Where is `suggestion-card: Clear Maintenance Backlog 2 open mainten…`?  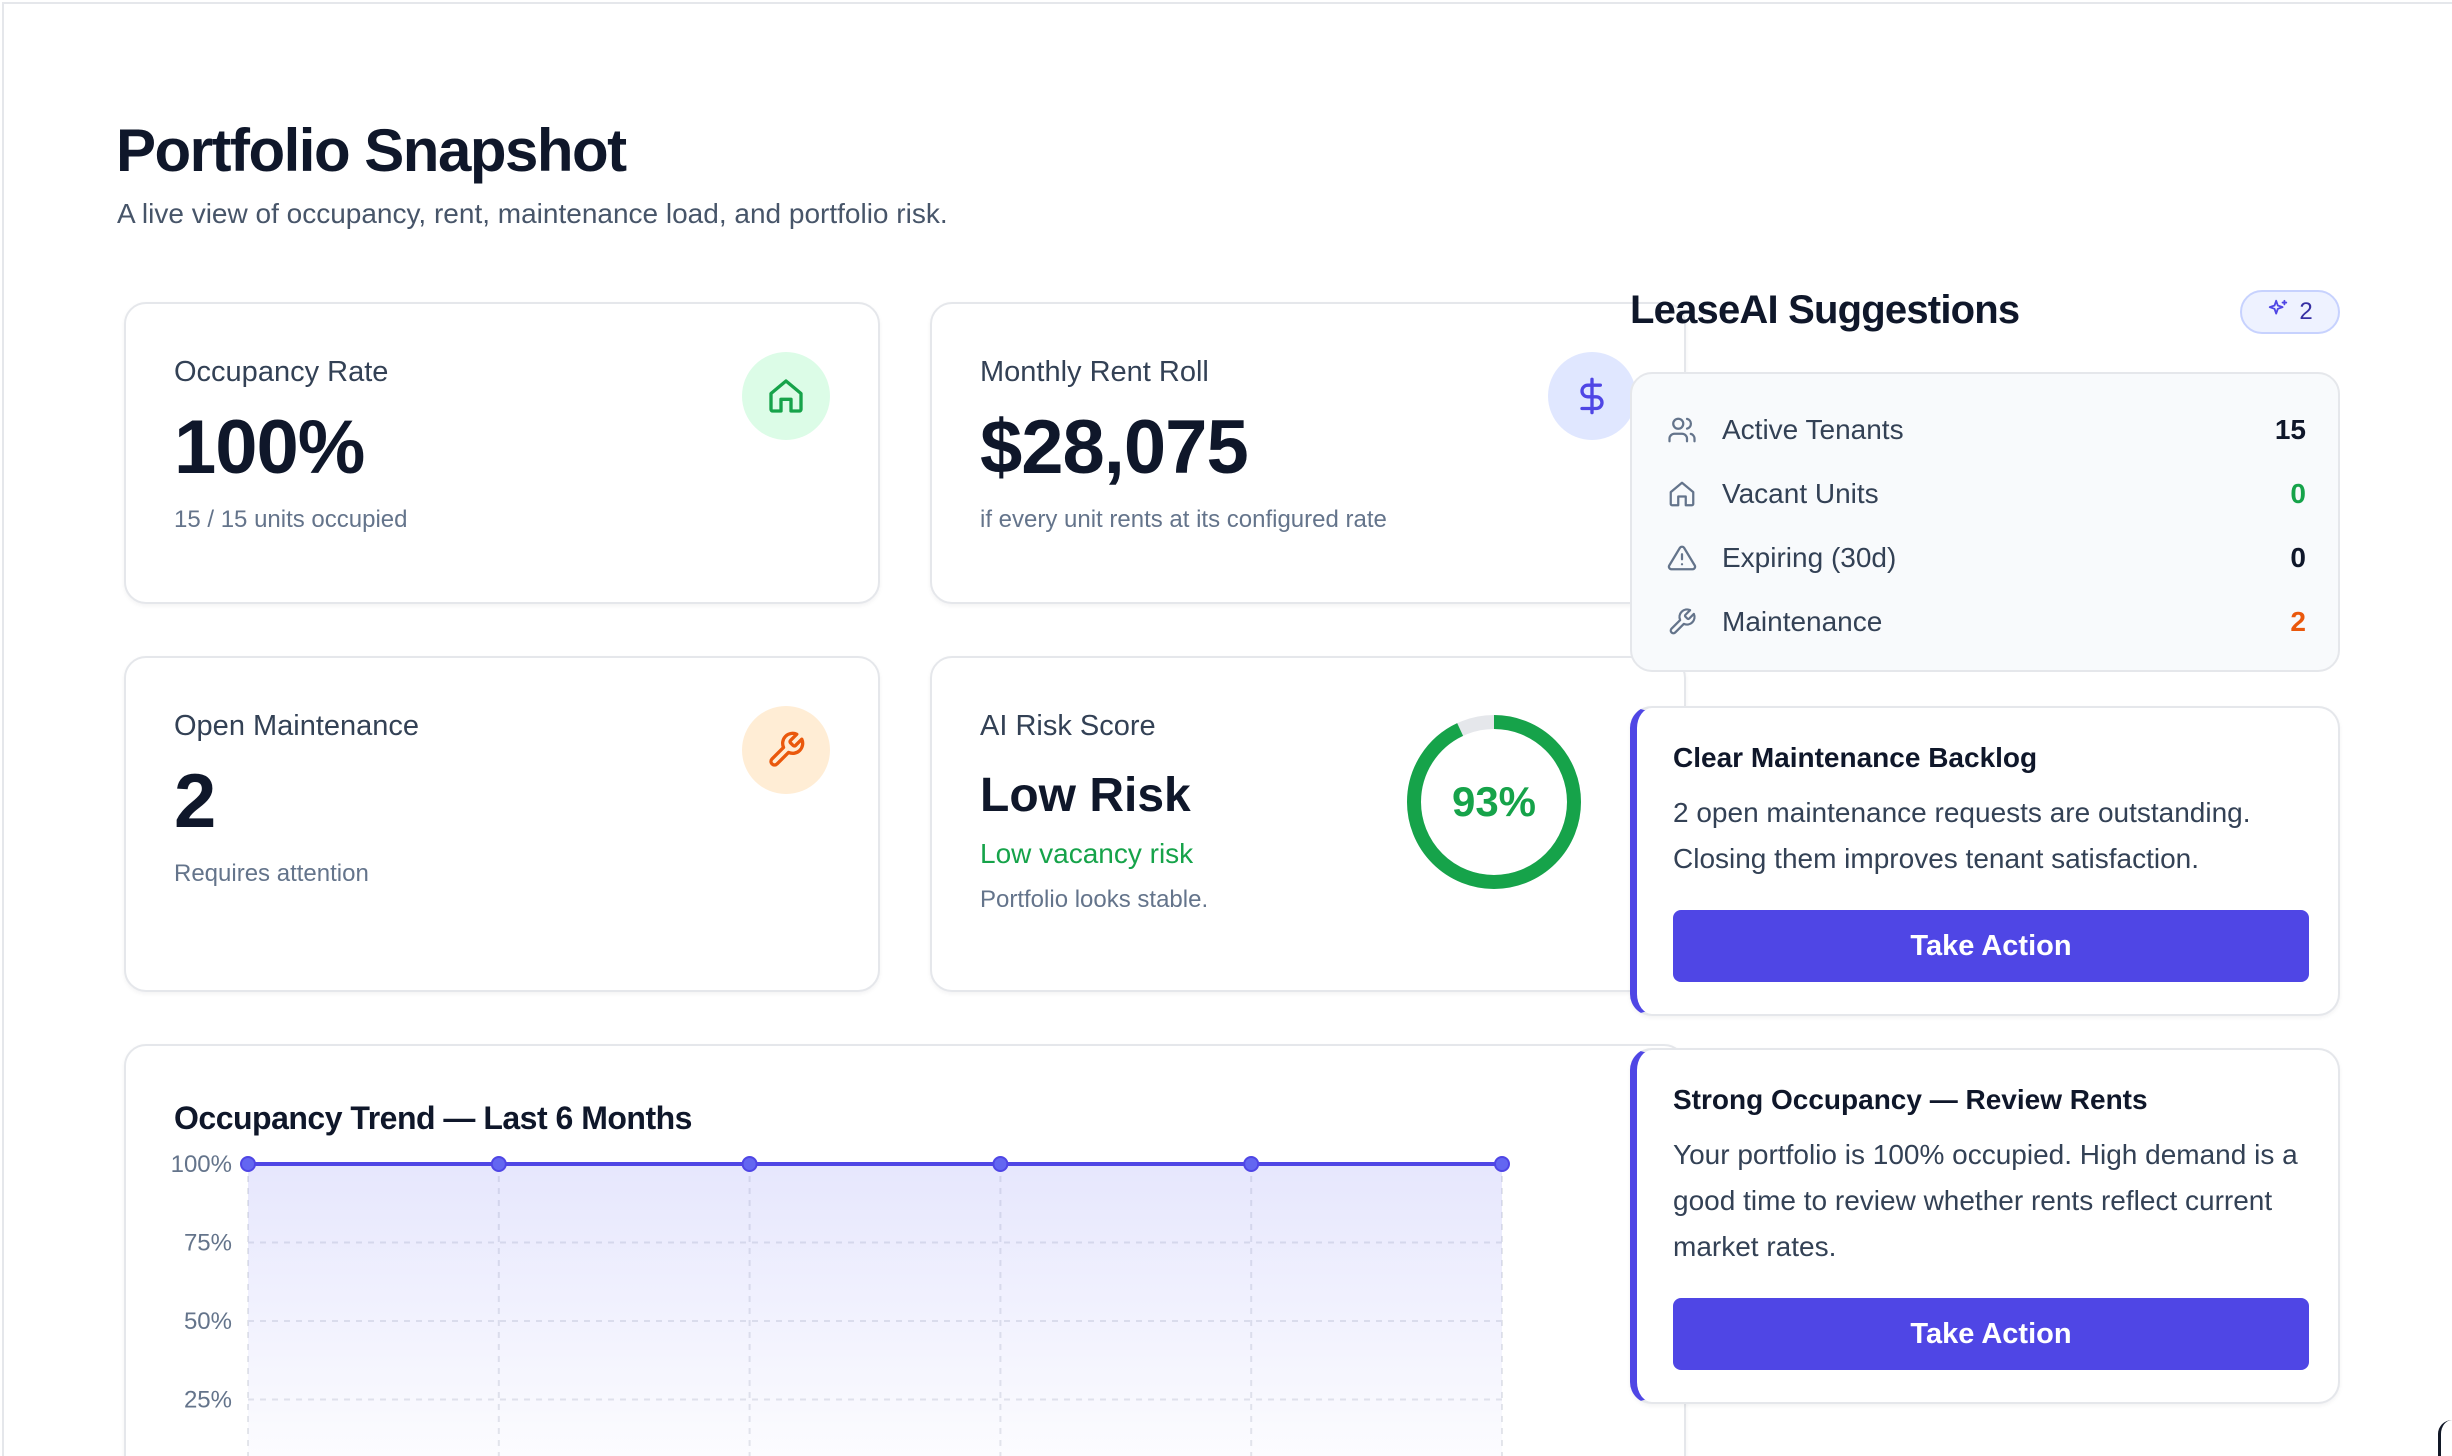 suggestion-card: Clear Maintenance Backlog 2 open mainten… is located at coordinates (1985, 861).